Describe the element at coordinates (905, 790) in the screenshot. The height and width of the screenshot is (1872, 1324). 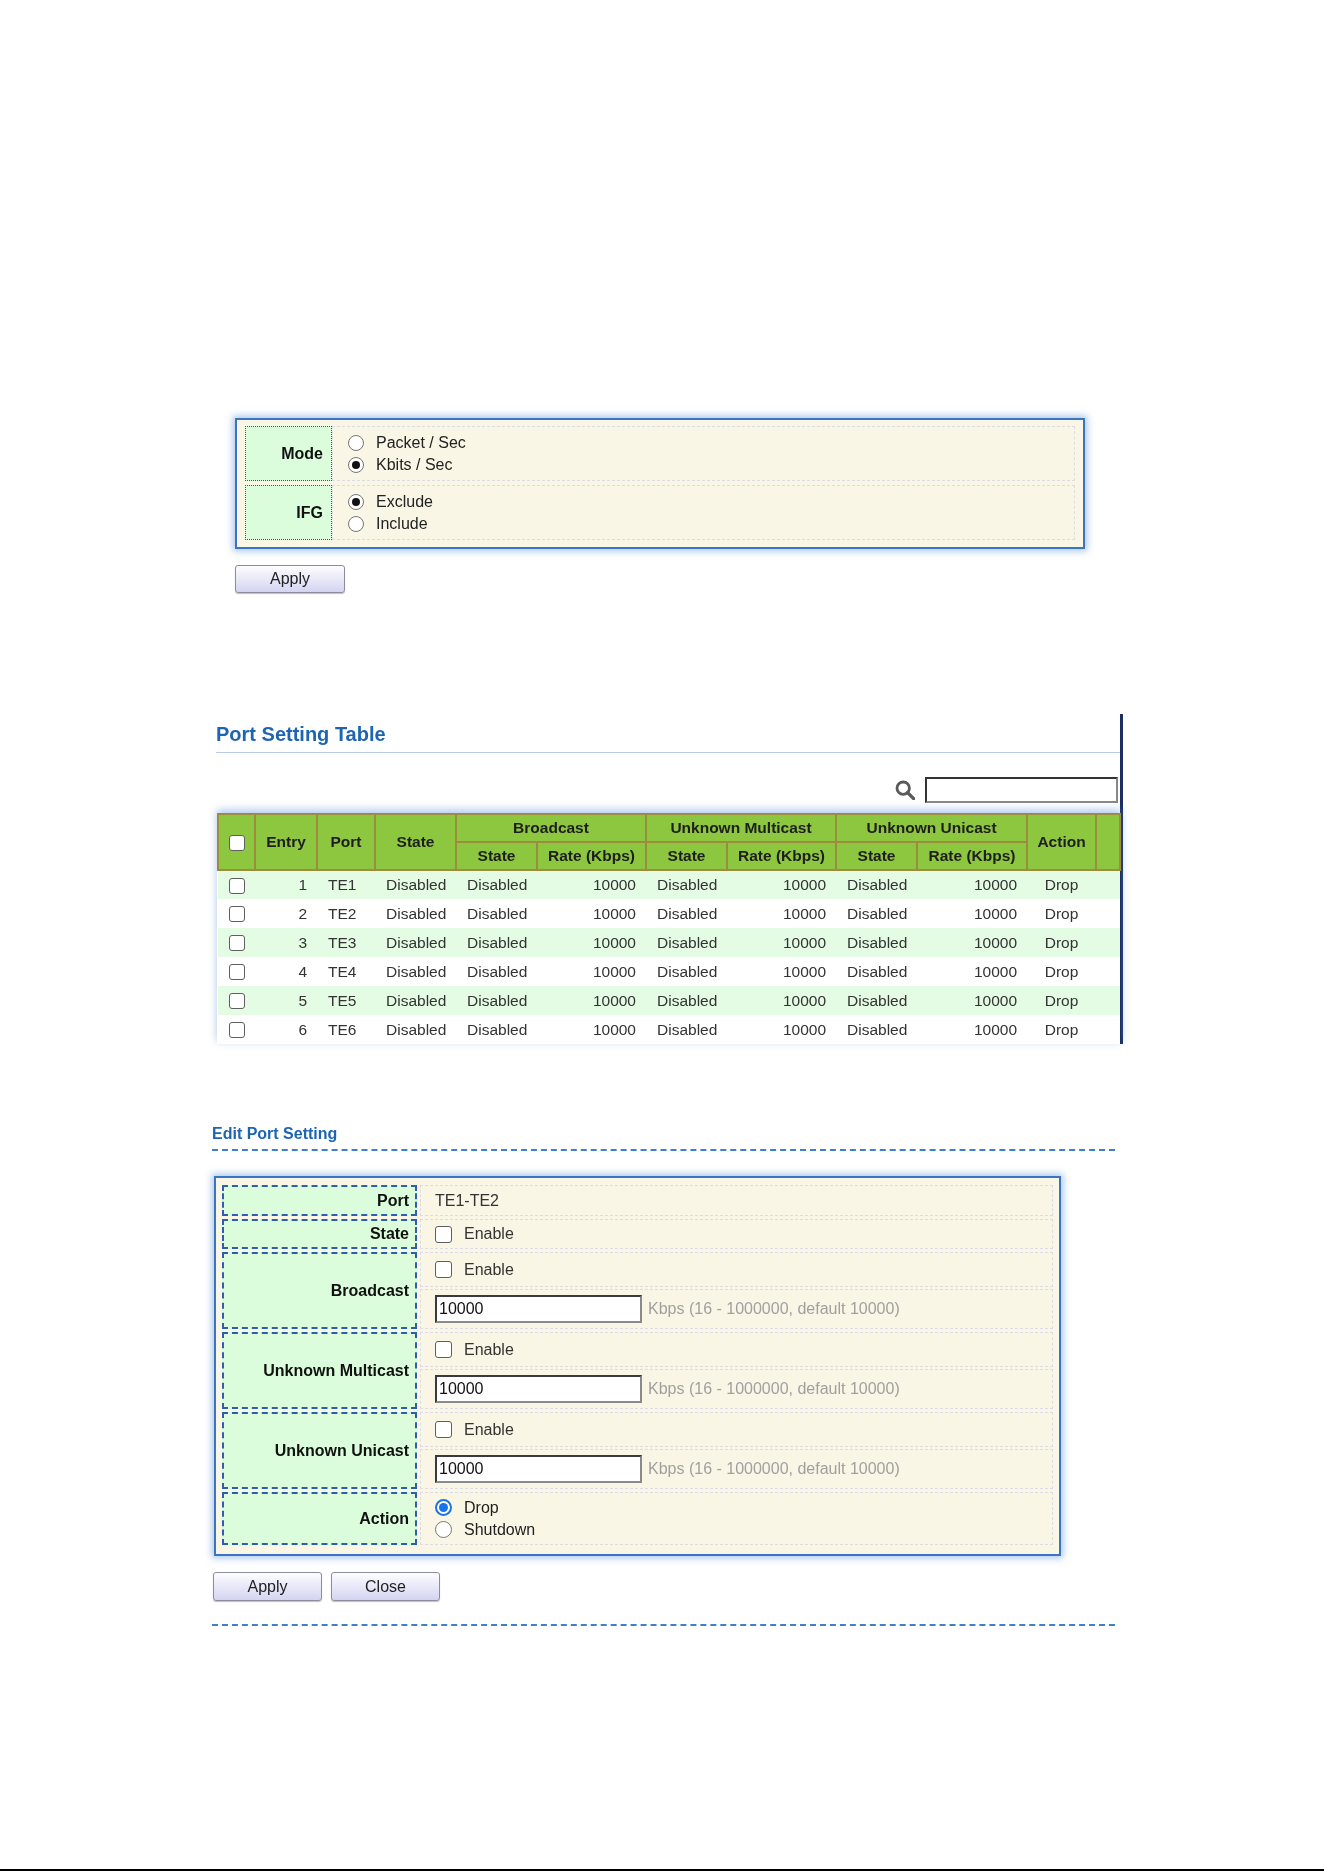
I see `search-icon` at that location.